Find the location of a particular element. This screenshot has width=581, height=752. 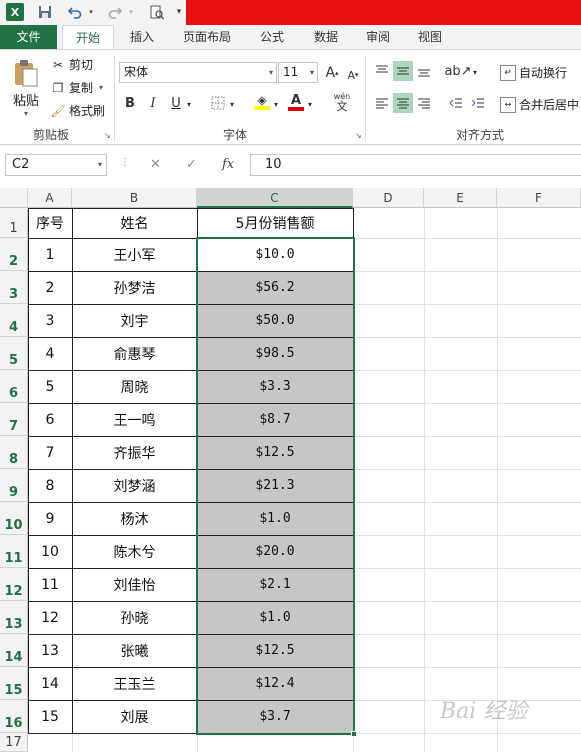

cell-seq: 11 is located at coordinates (50, 584).